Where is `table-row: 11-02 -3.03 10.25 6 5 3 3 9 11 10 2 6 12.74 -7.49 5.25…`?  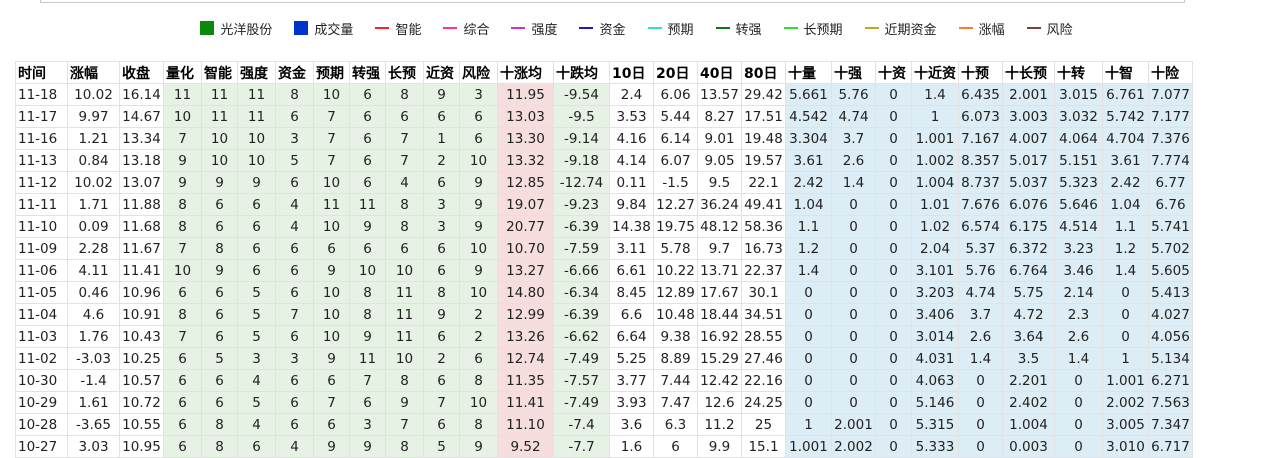 table-row: 11-02 -3.03 10.25 6 5 3 3 9 11 10 2 6 12.74 -7.49 5.25… is located at coordinates (604, 358).